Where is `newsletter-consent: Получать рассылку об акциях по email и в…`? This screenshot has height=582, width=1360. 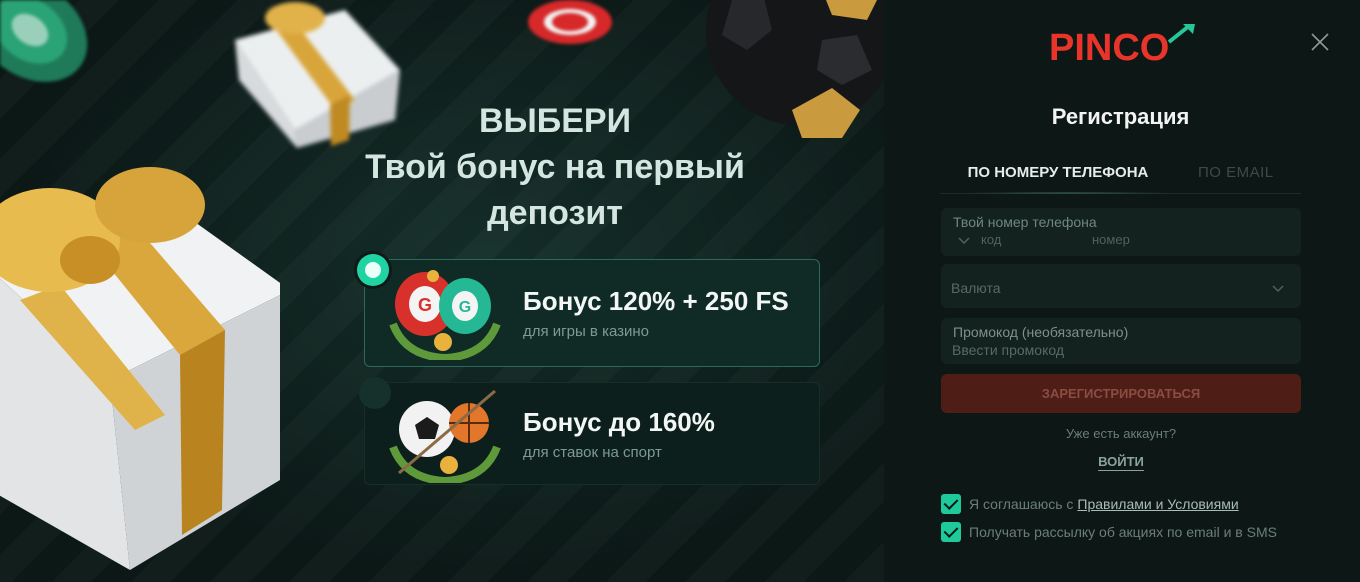
newsletter-consent: Получать рассылку об акциях по email и в… is located at coordinates (1109, 532).